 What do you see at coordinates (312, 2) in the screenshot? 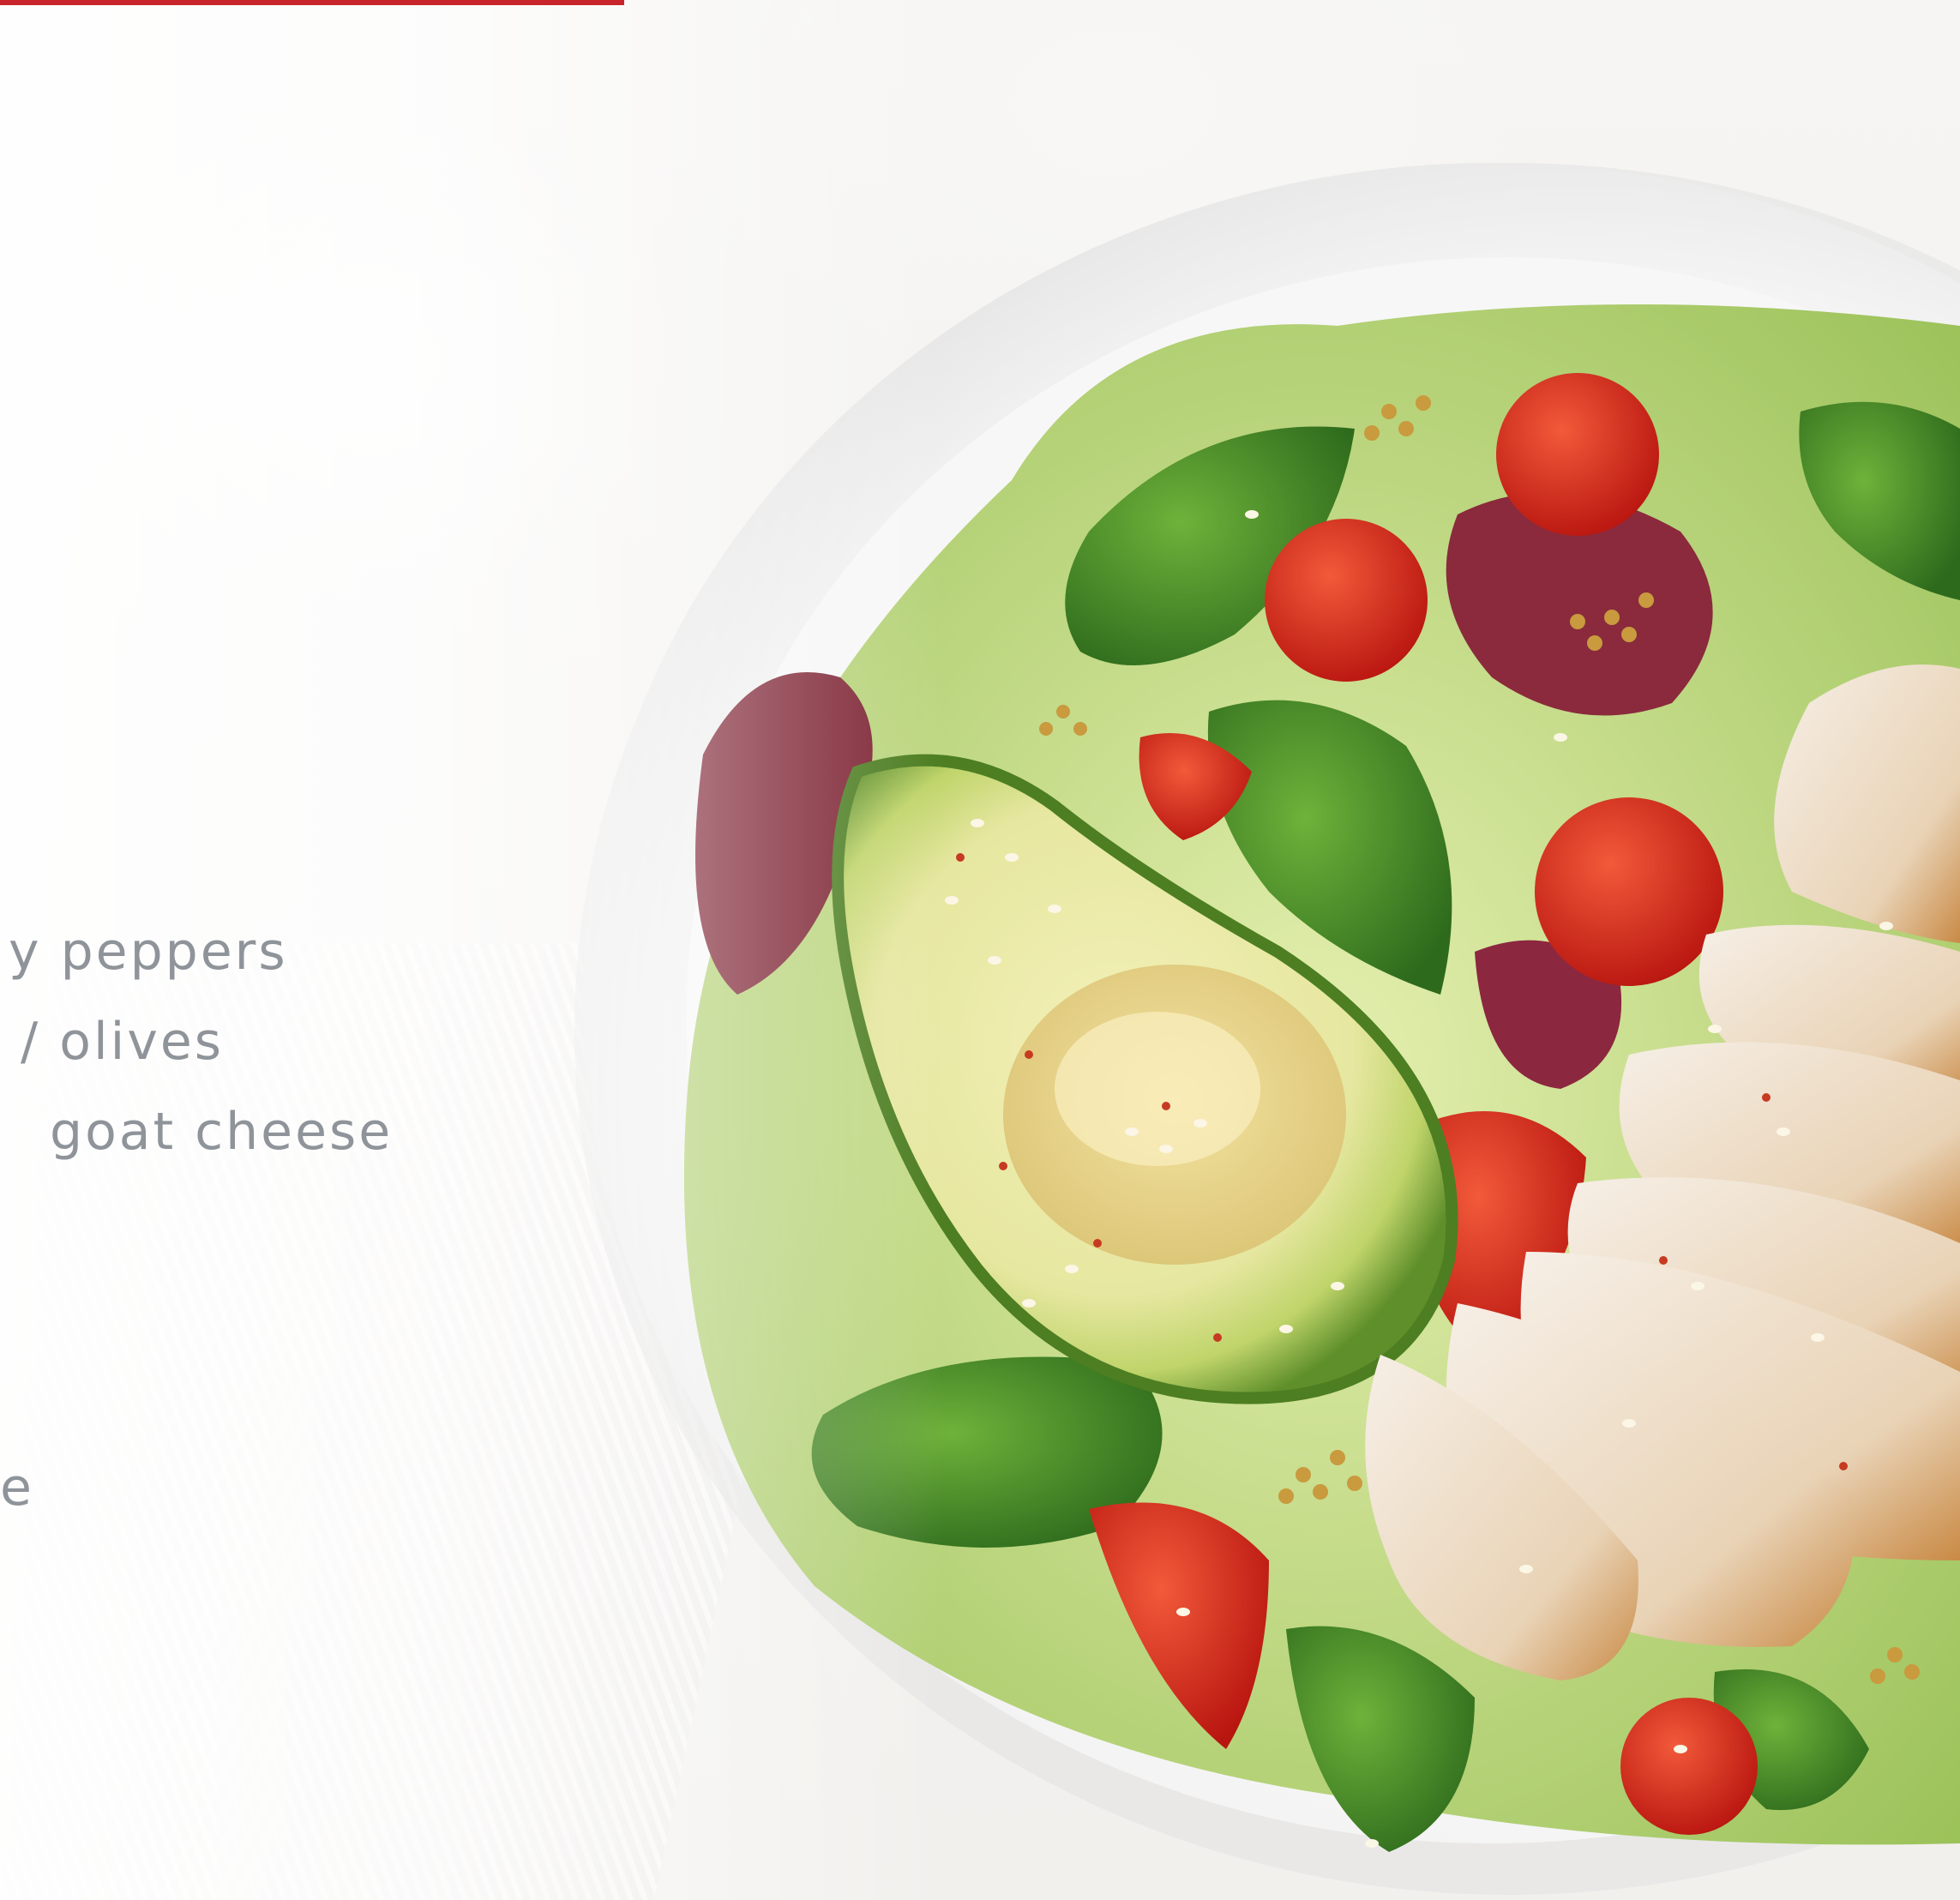
I see `accent-bar` at bounding box center [312, 2].